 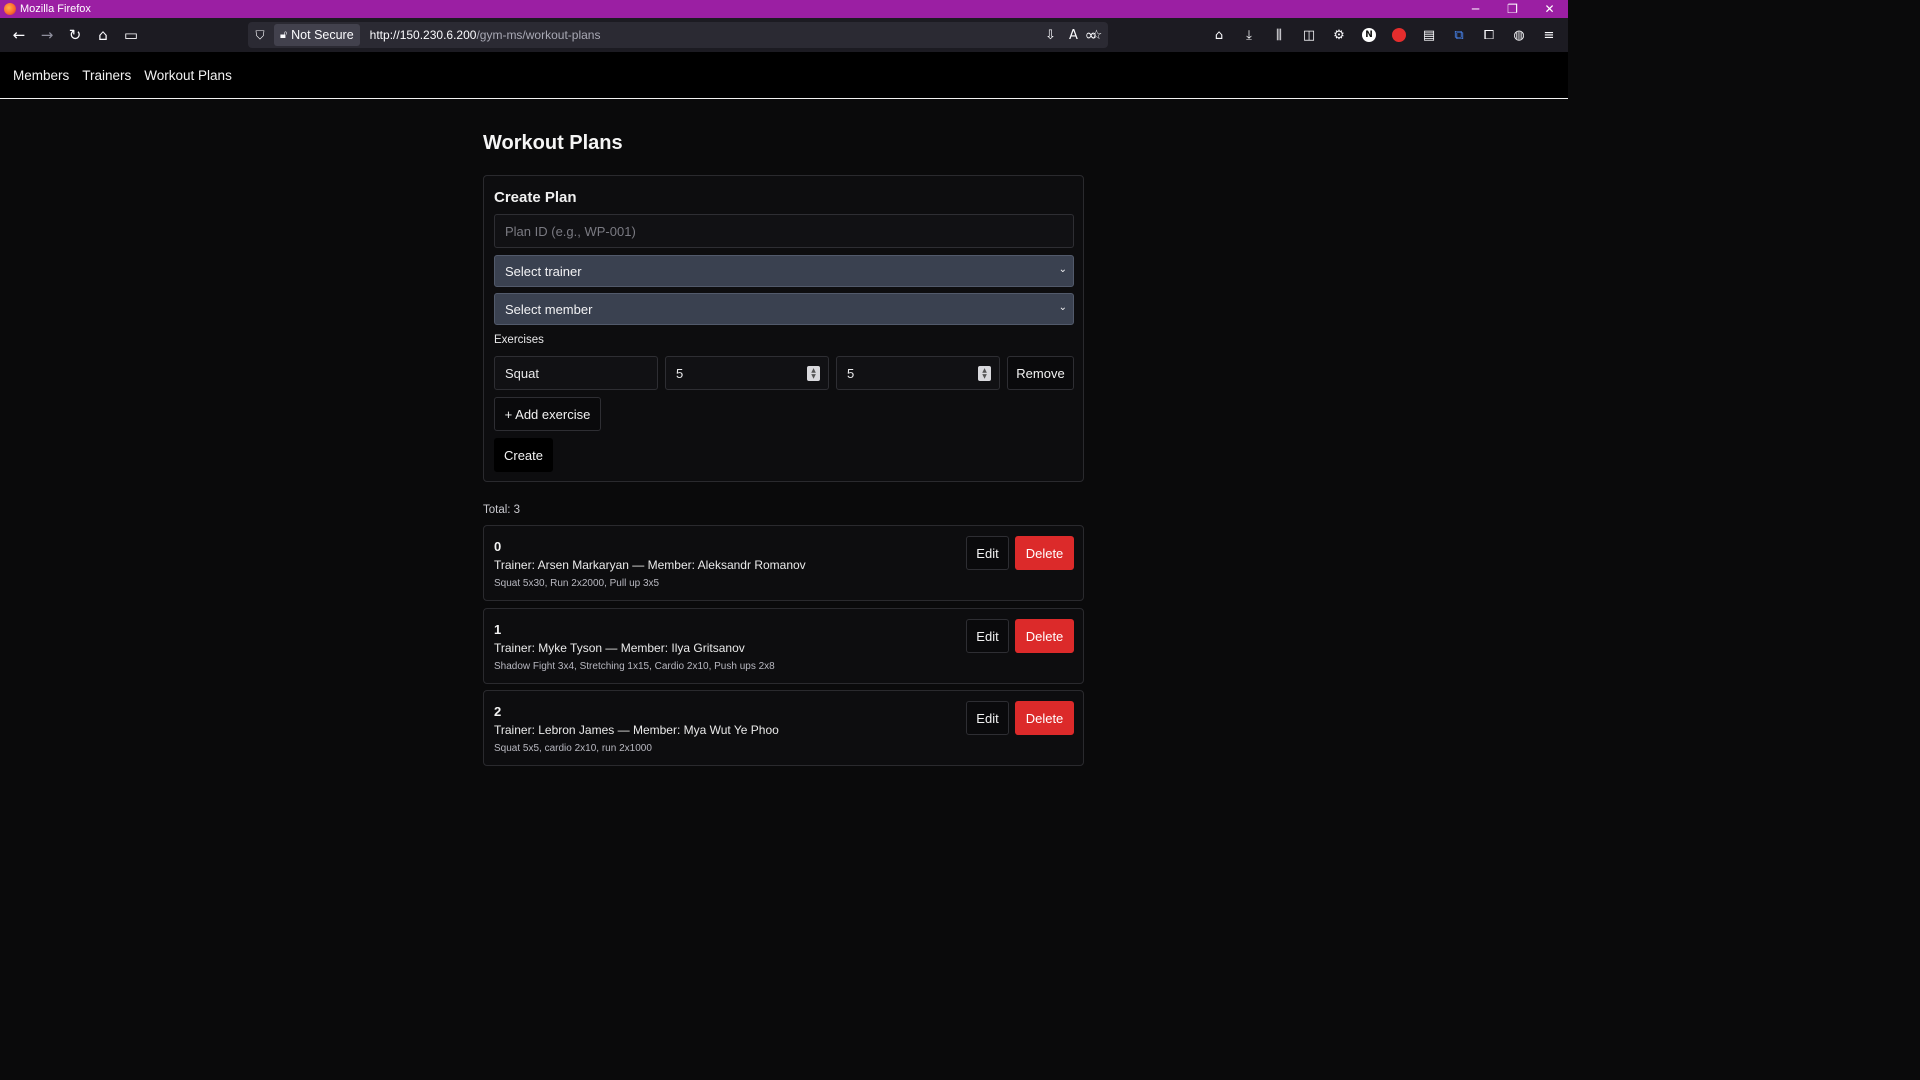 I want to click on install-app-icon: ⇩, so click(x=1050, y=35).